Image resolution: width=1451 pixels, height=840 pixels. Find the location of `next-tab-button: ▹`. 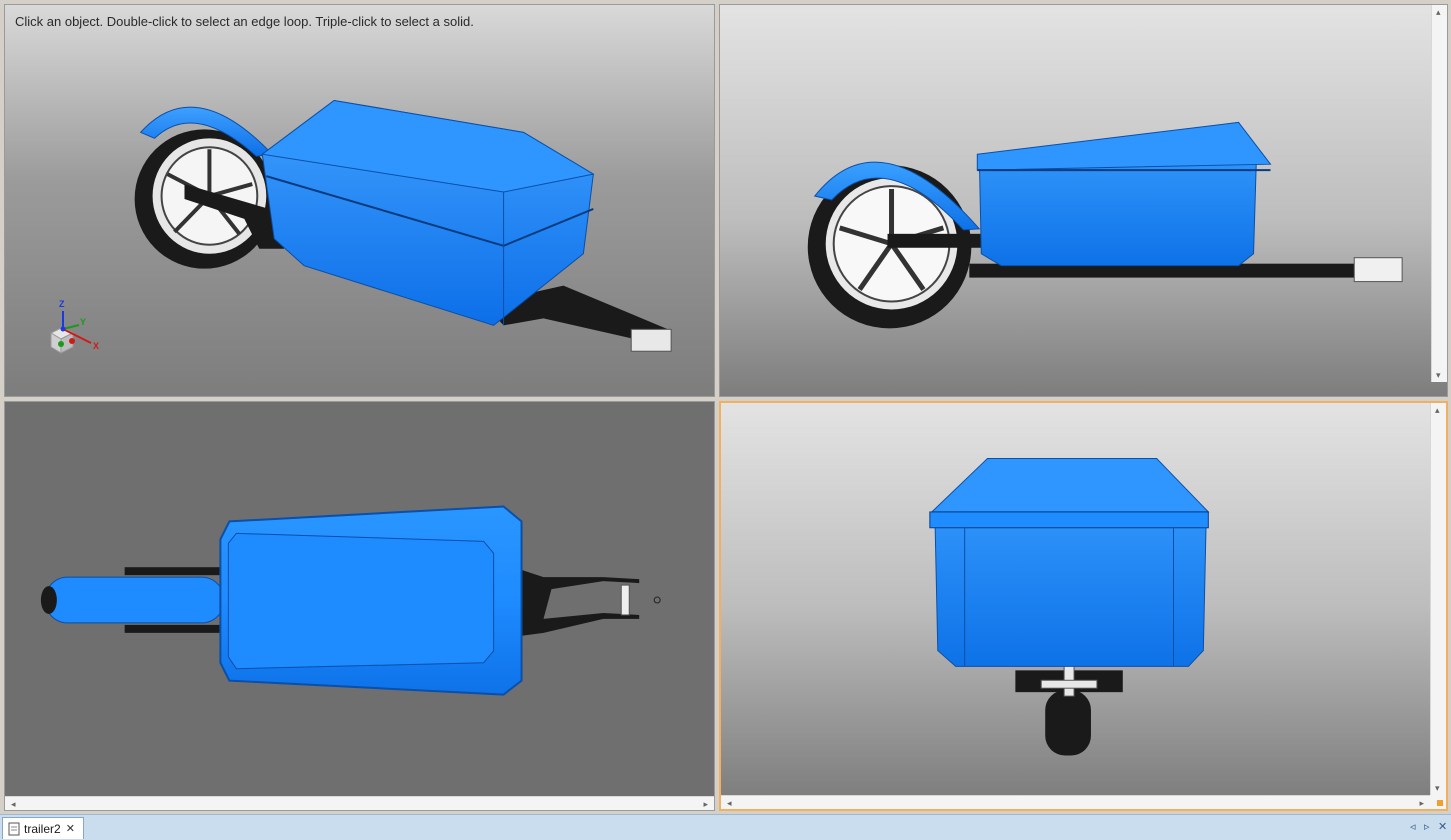

next-tab-button: ▹ is located at coordinates (1427, 826).